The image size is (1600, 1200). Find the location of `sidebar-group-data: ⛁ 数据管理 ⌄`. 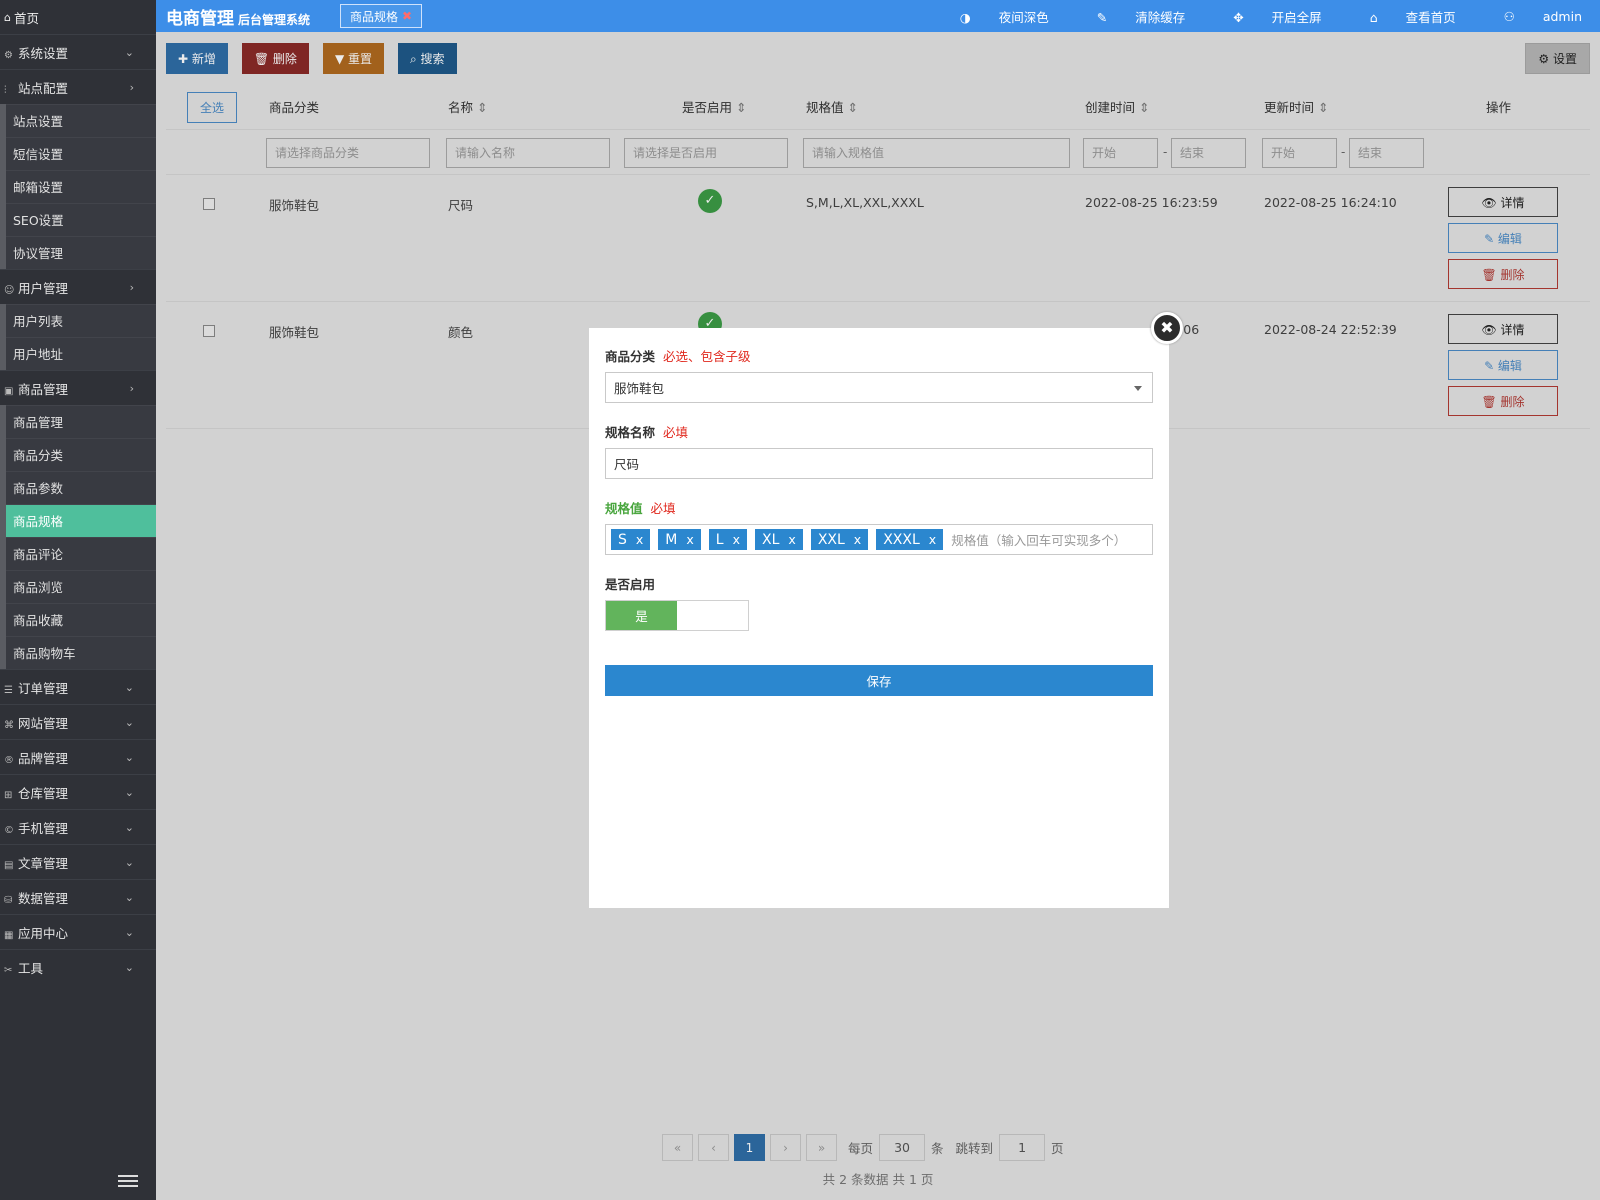

sidebar-group-data: ⛁ 数据管理 ⌄ is located at coordinates (78, 896).